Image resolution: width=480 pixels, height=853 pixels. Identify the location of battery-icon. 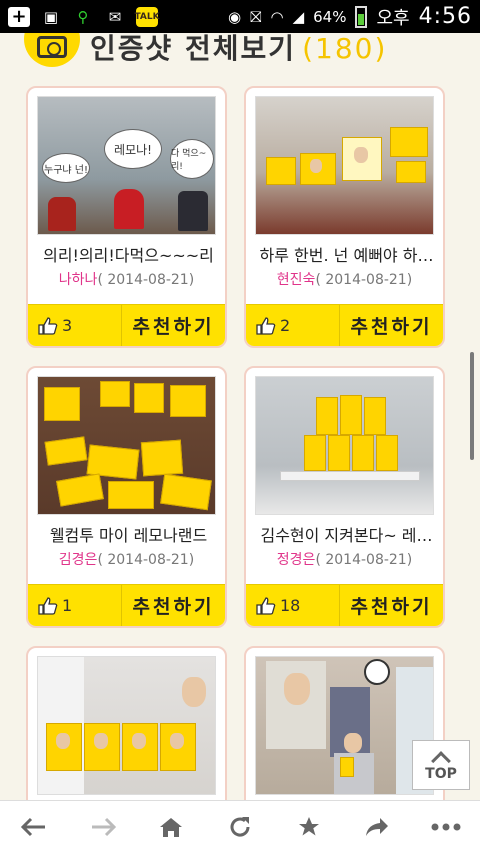
(361, 16).